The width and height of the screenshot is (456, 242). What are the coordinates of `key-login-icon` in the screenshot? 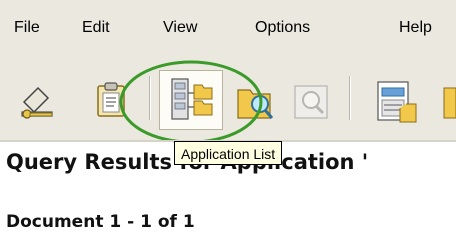 It's located at (38, 100).